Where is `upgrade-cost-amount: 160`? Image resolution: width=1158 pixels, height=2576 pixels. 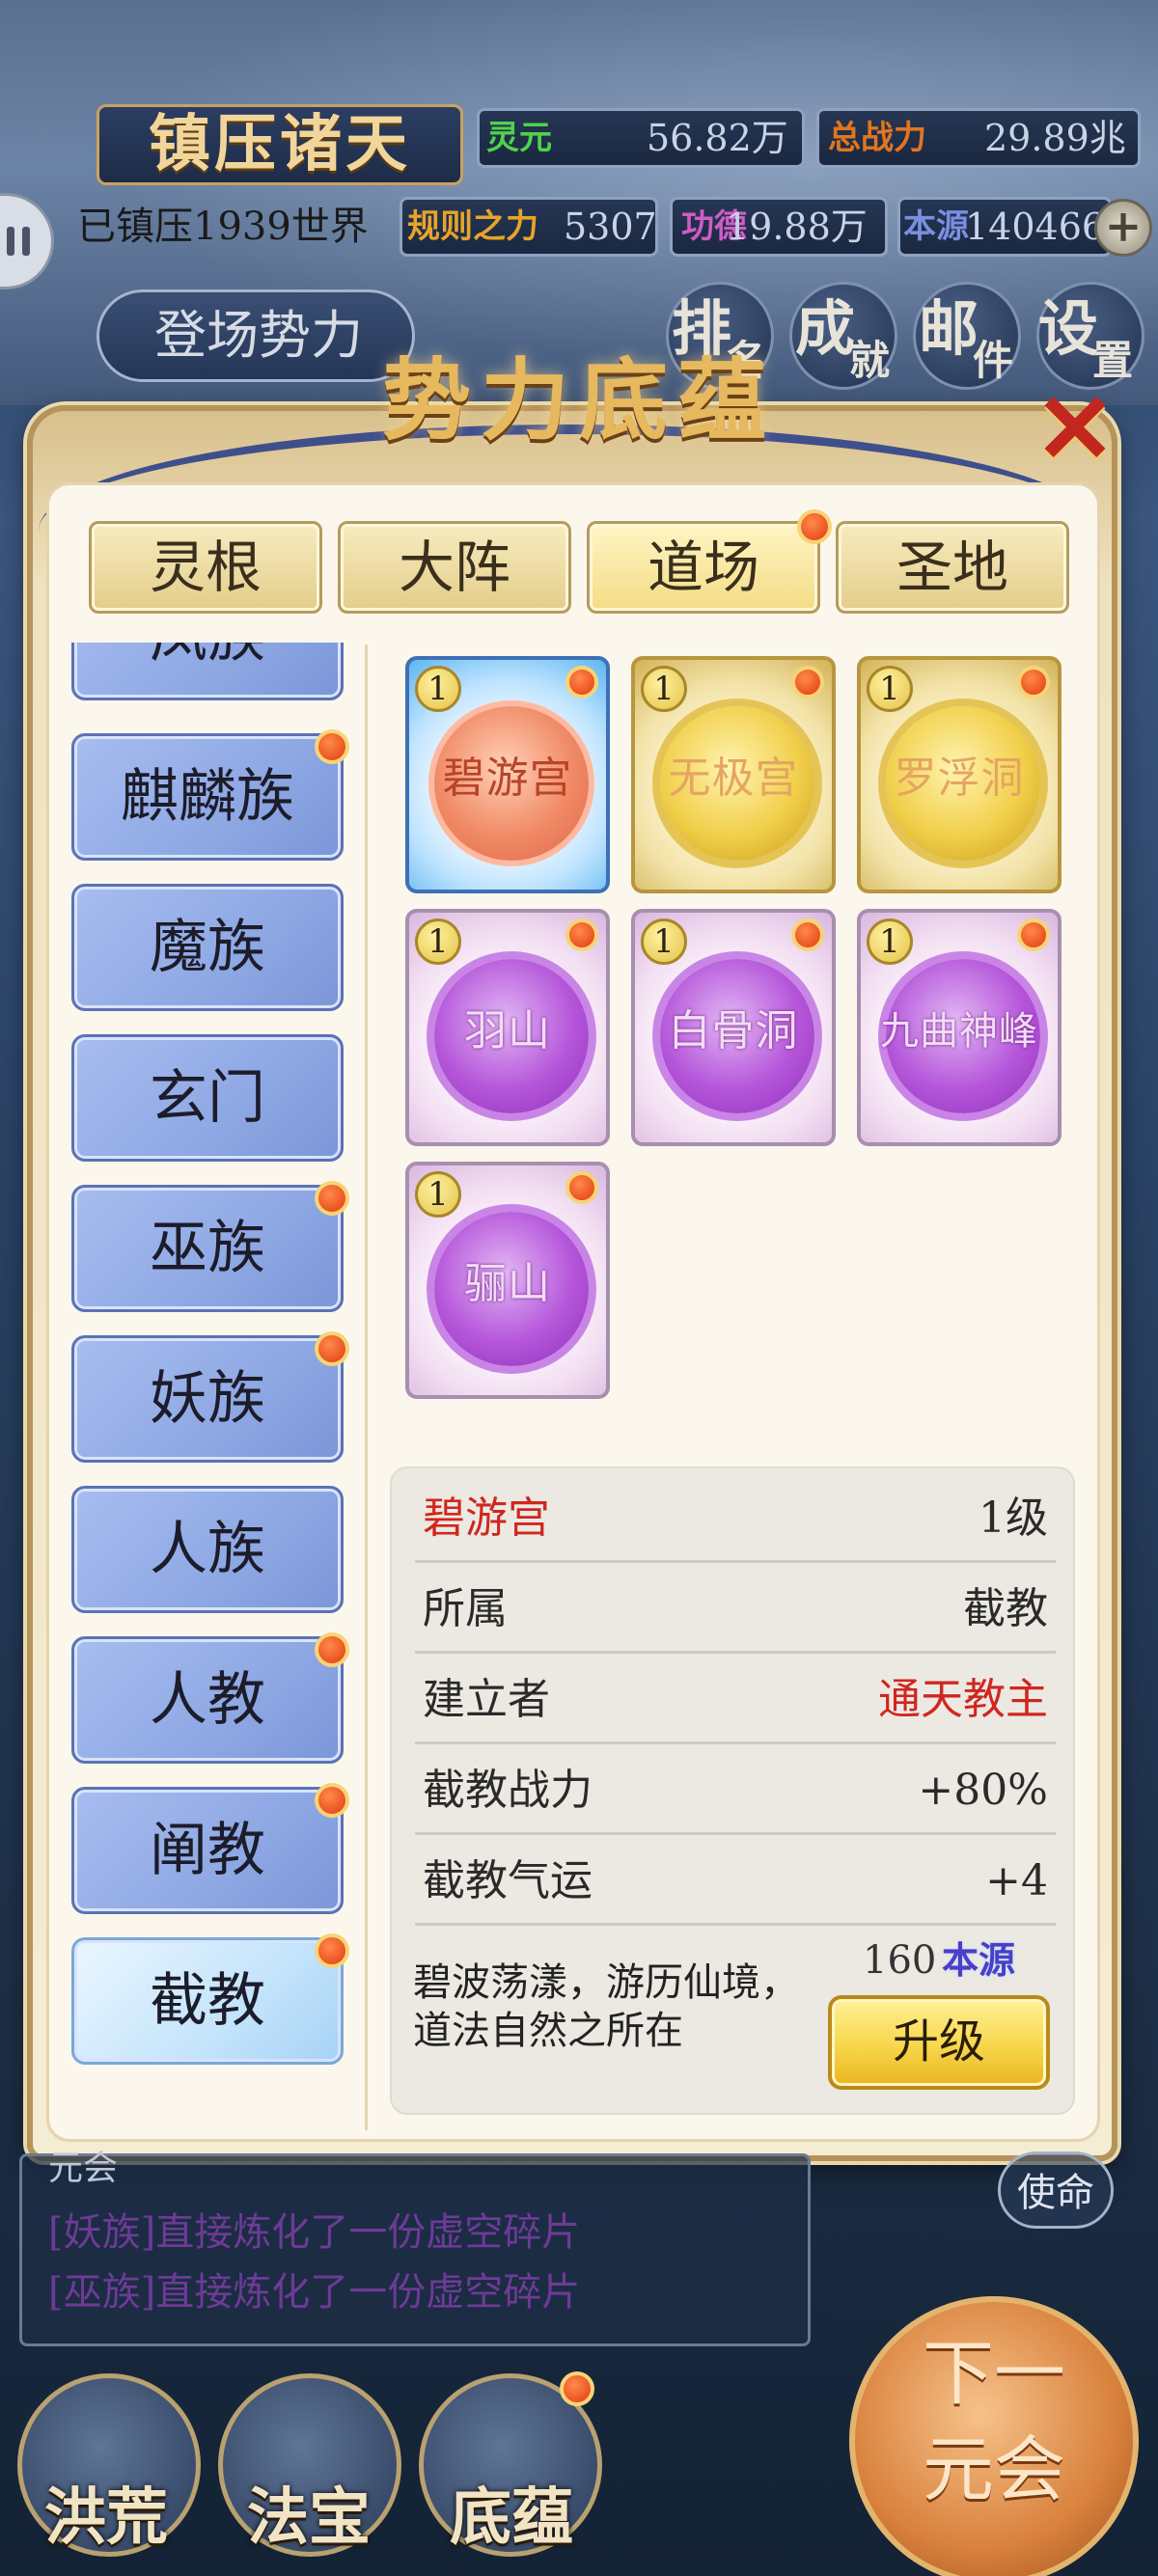 upgrade-cost-amount: 160 is located at coordinates (900, 1961).